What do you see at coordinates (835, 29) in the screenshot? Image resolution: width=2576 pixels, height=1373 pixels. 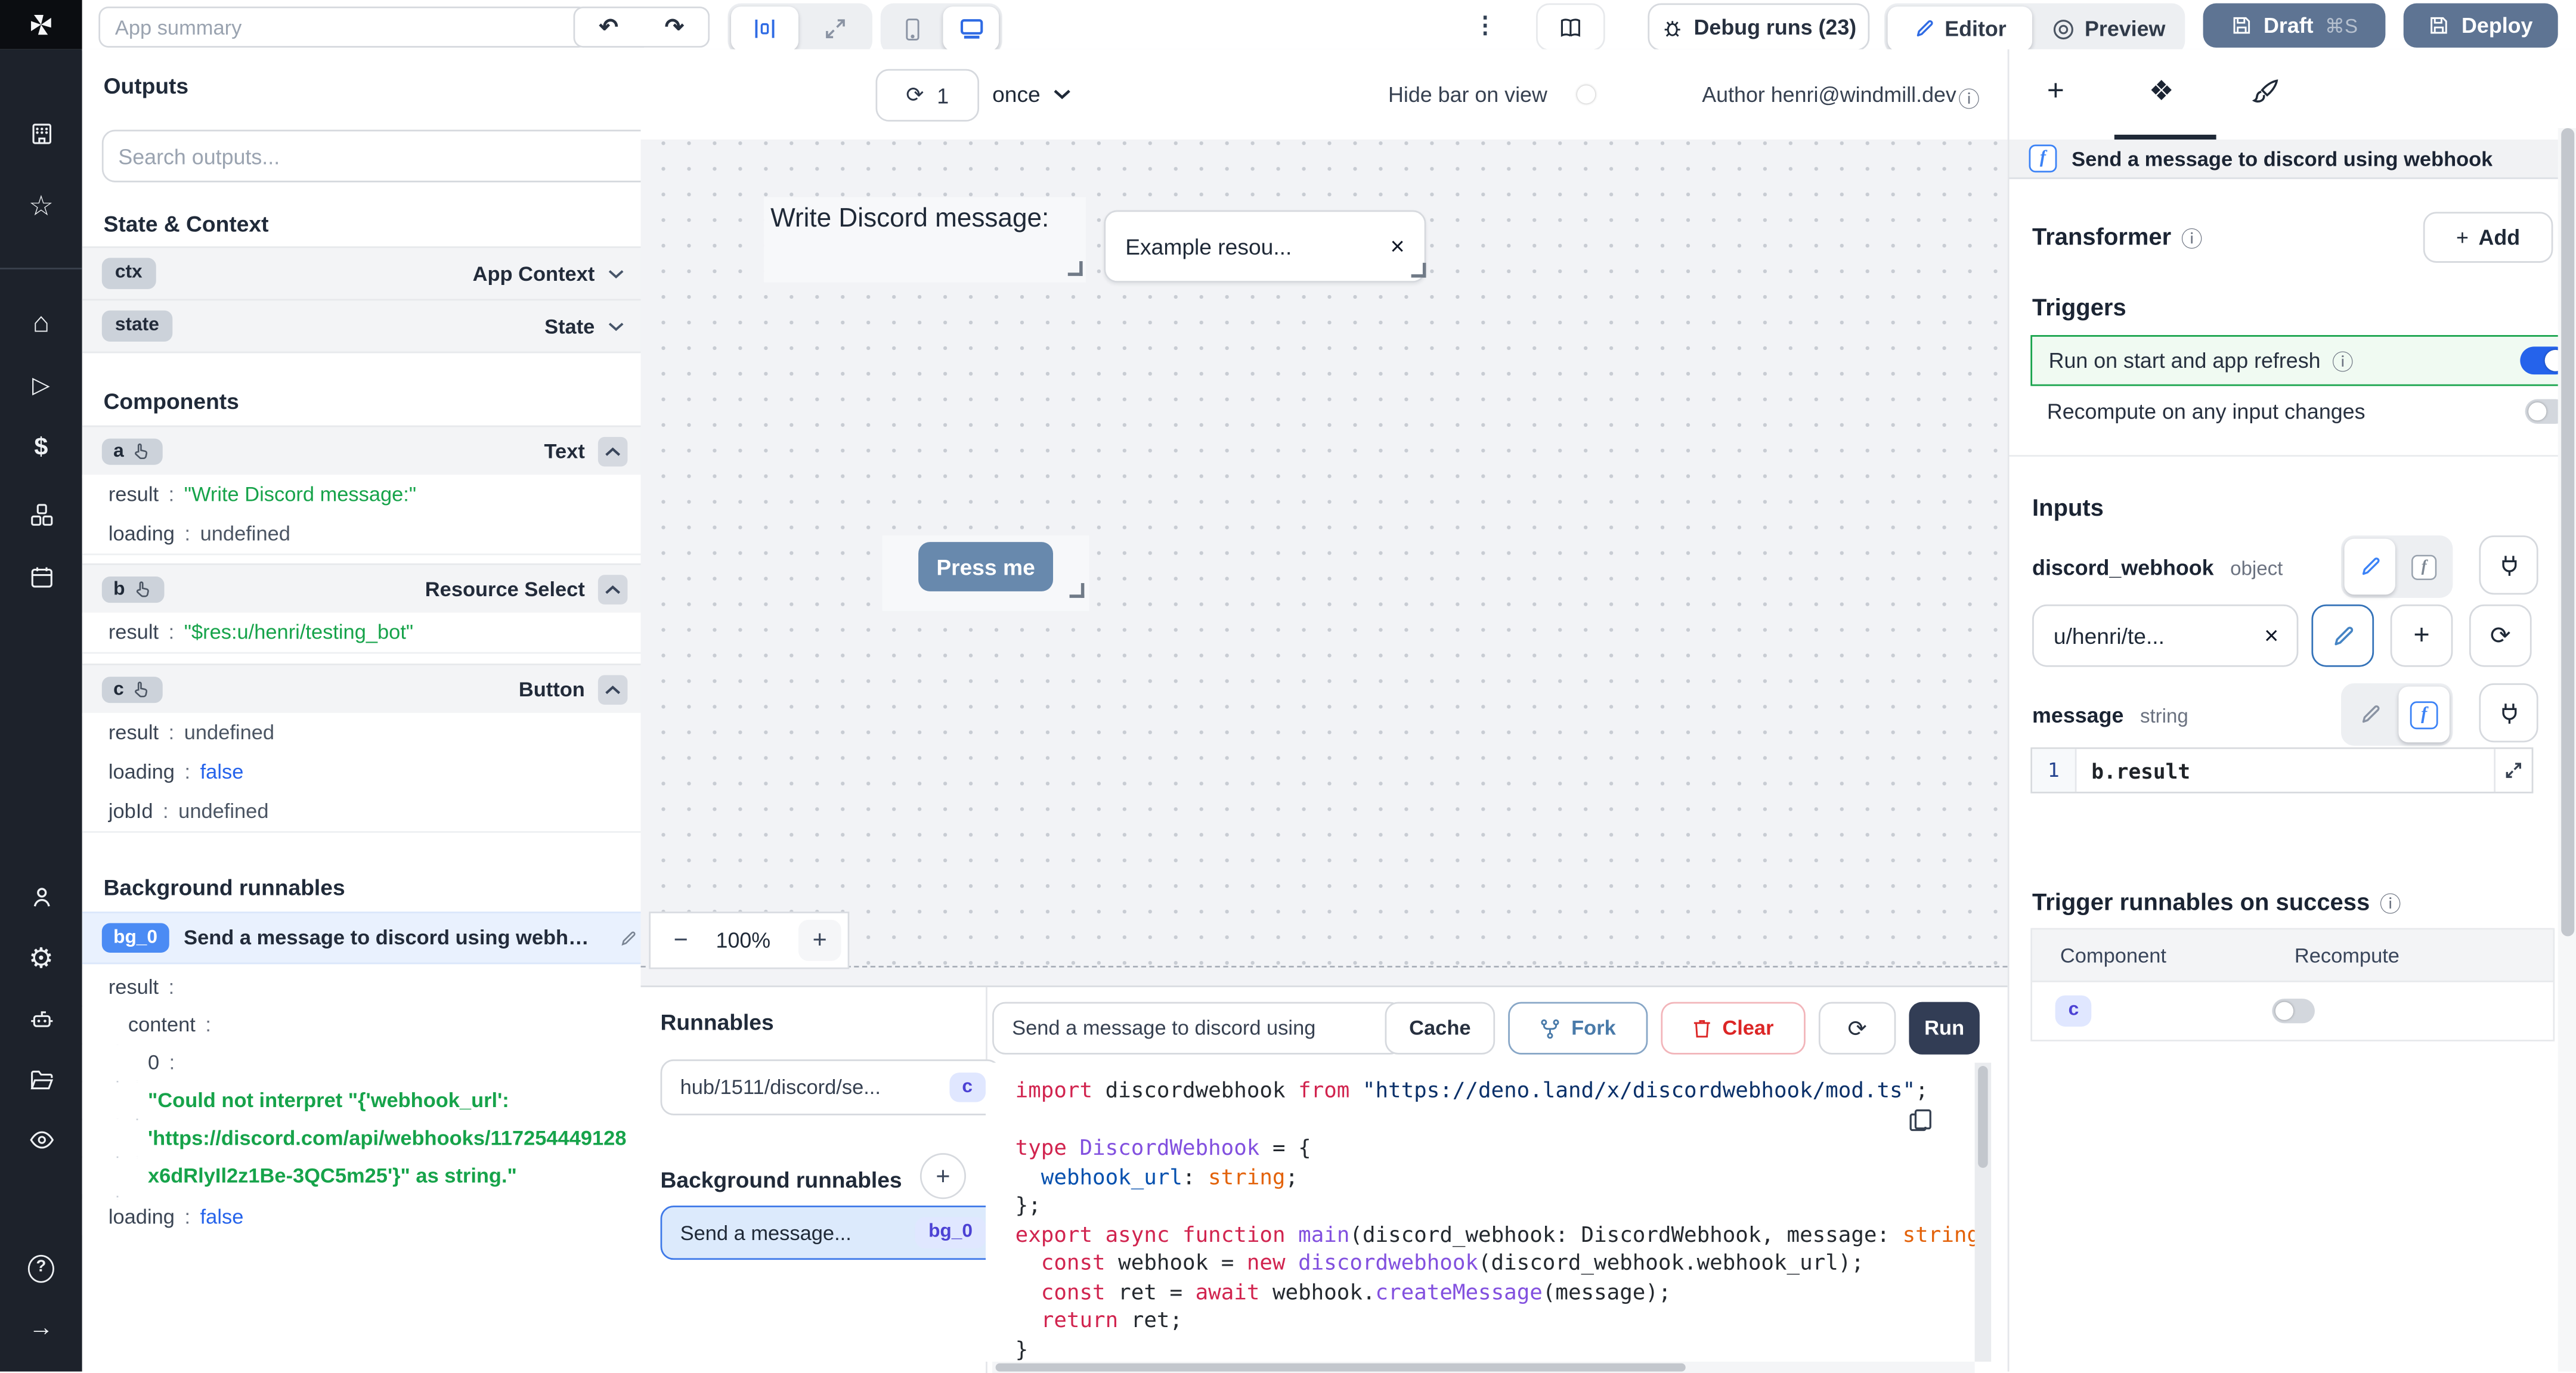 I see `fullwidth-layout-button` at bounding box center [835, 29].